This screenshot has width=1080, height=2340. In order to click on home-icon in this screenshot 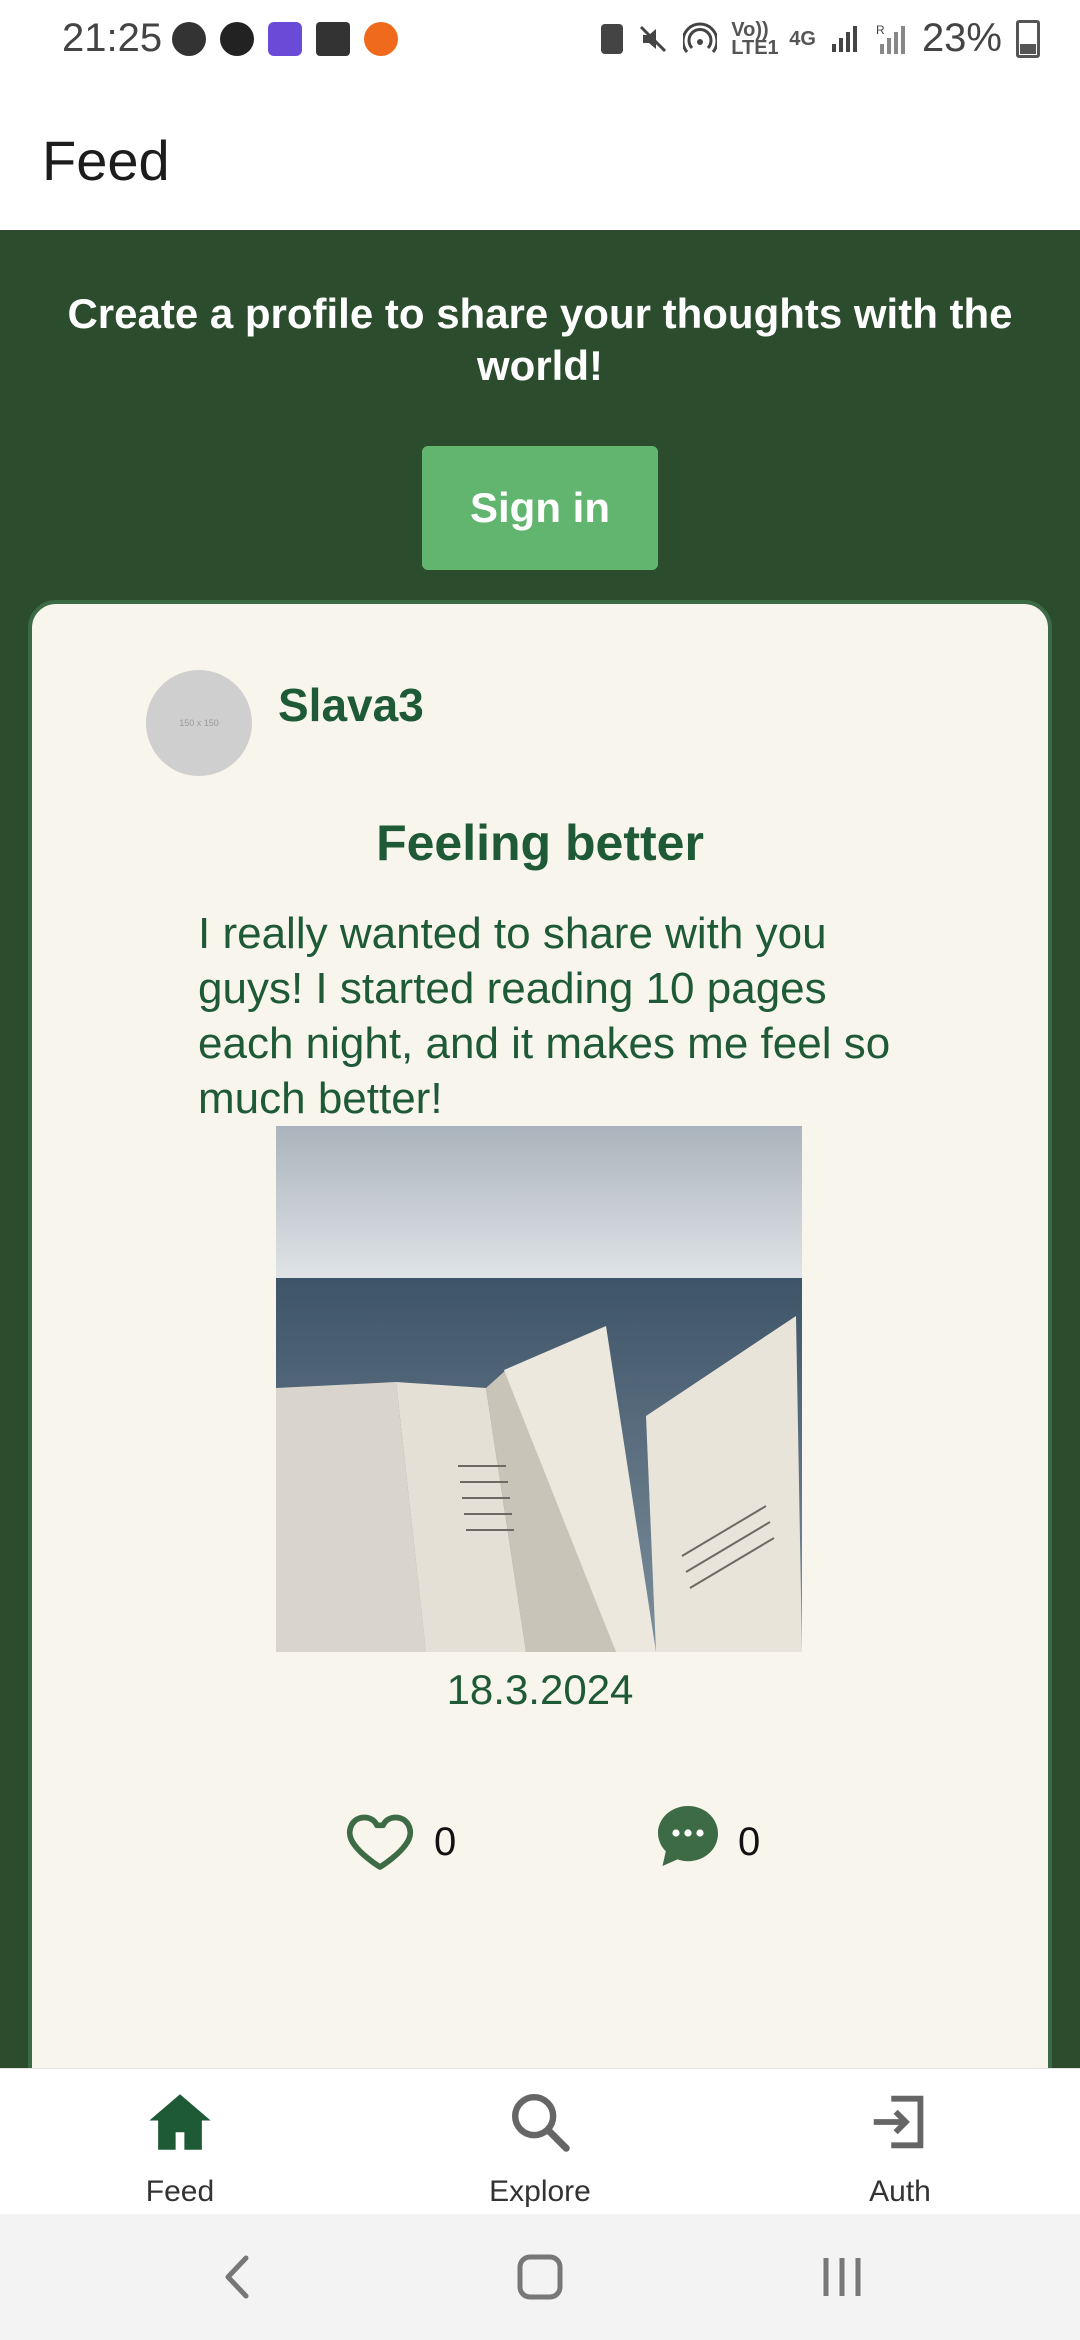, I will do `click(180, 2122)`.